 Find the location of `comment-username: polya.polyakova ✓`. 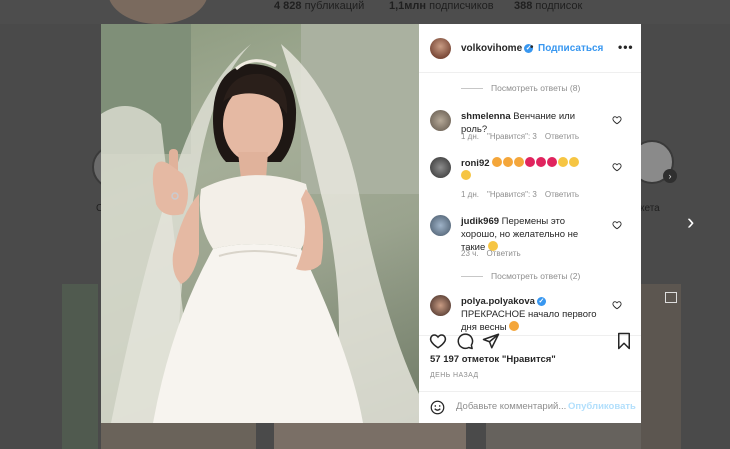

comment-username: polya.polyakova ✓ is located at coordinates (503, 301).